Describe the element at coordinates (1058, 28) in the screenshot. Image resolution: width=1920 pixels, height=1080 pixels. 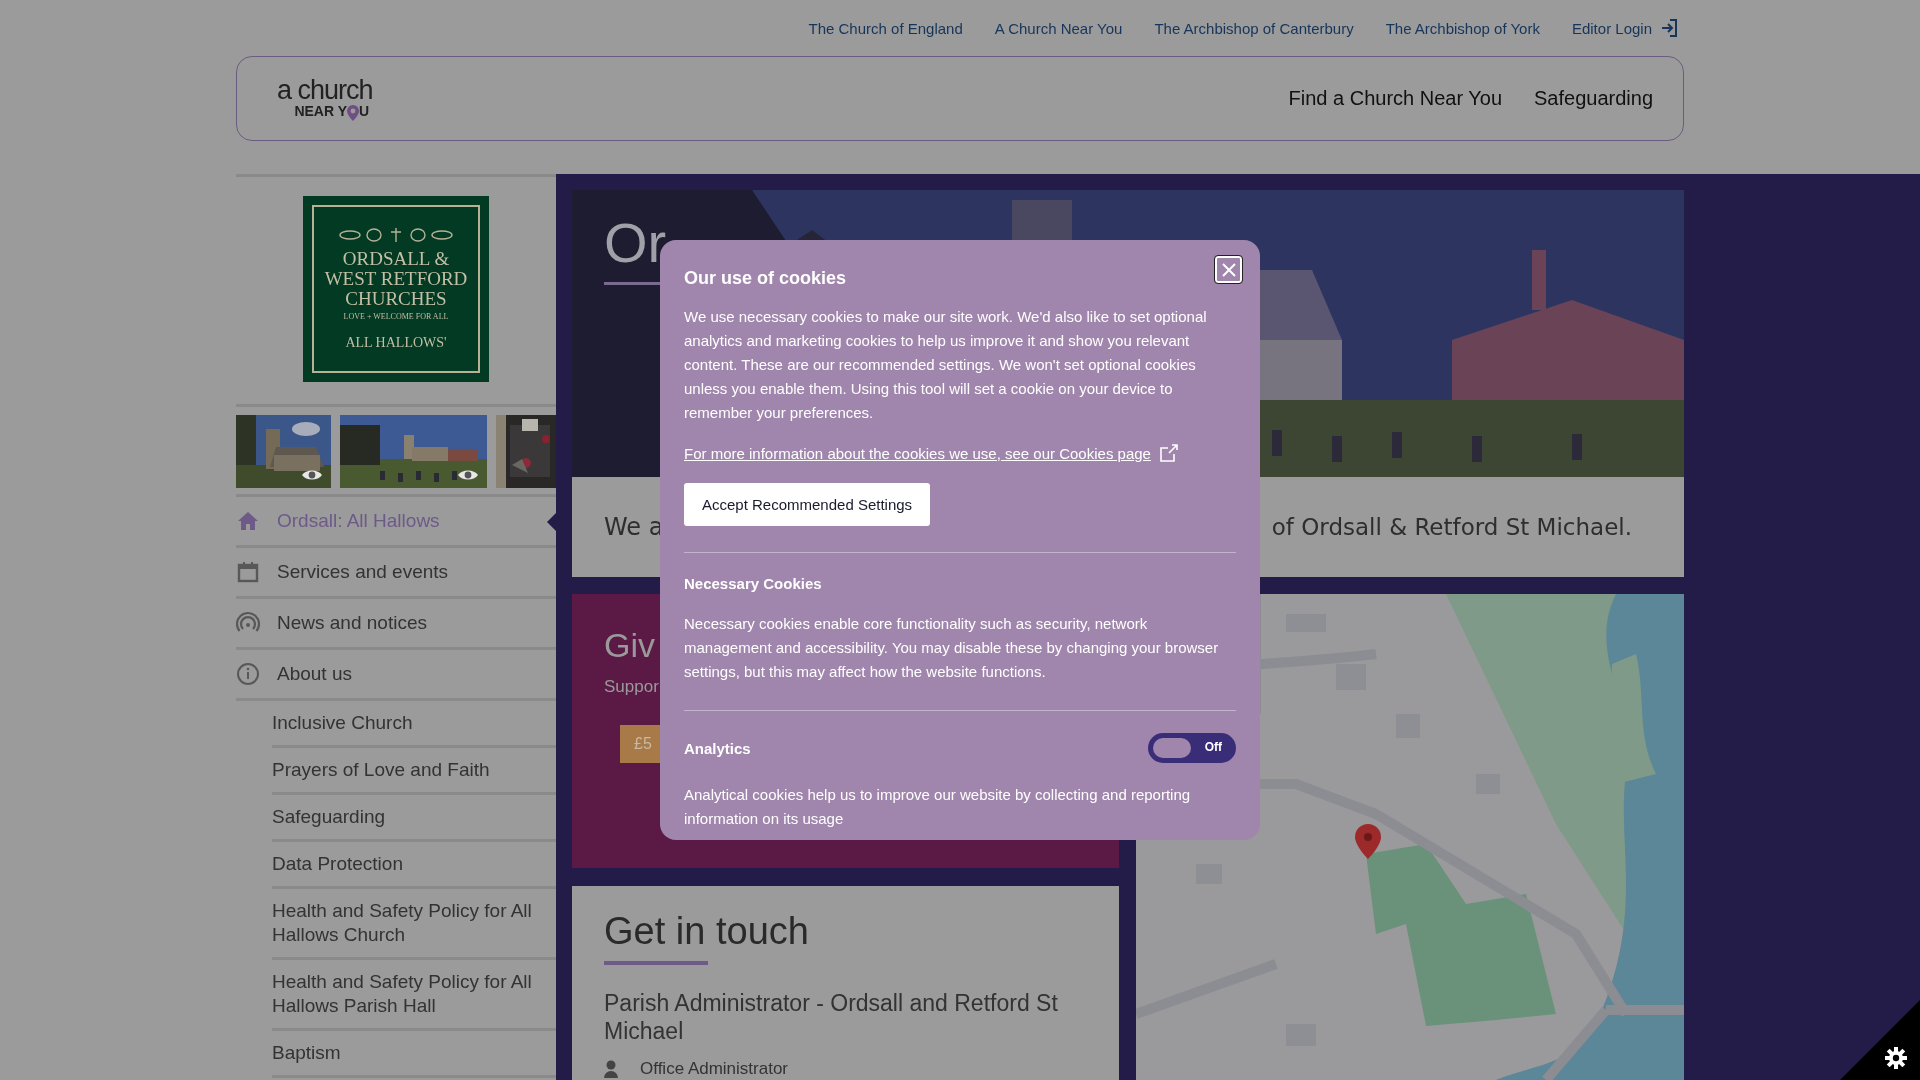
I see `top-nav-link: A Church Near You` at that location.